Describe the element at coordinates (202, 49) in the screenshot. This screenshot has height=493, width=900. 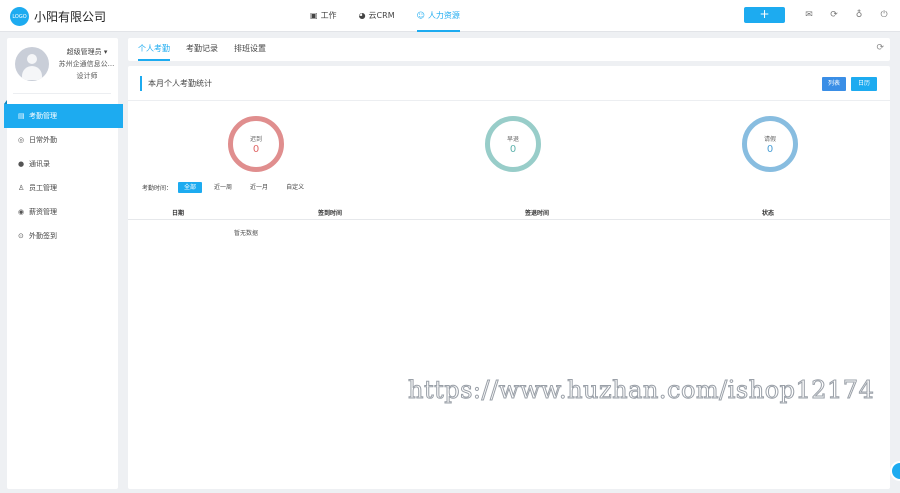
I see `tab-attendance-records: 考勤记录` at that location.